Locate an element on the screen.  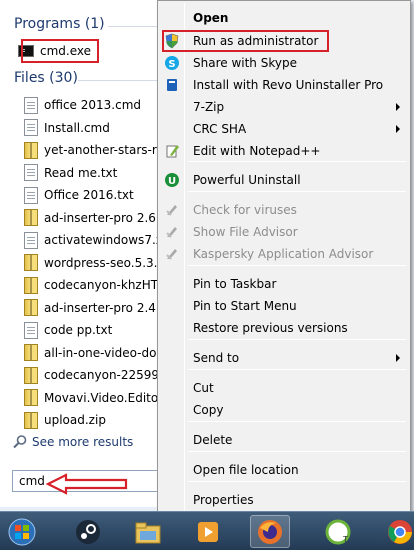
menu-item-label: Pin to Taskbar is located at coordinates (235, 284).